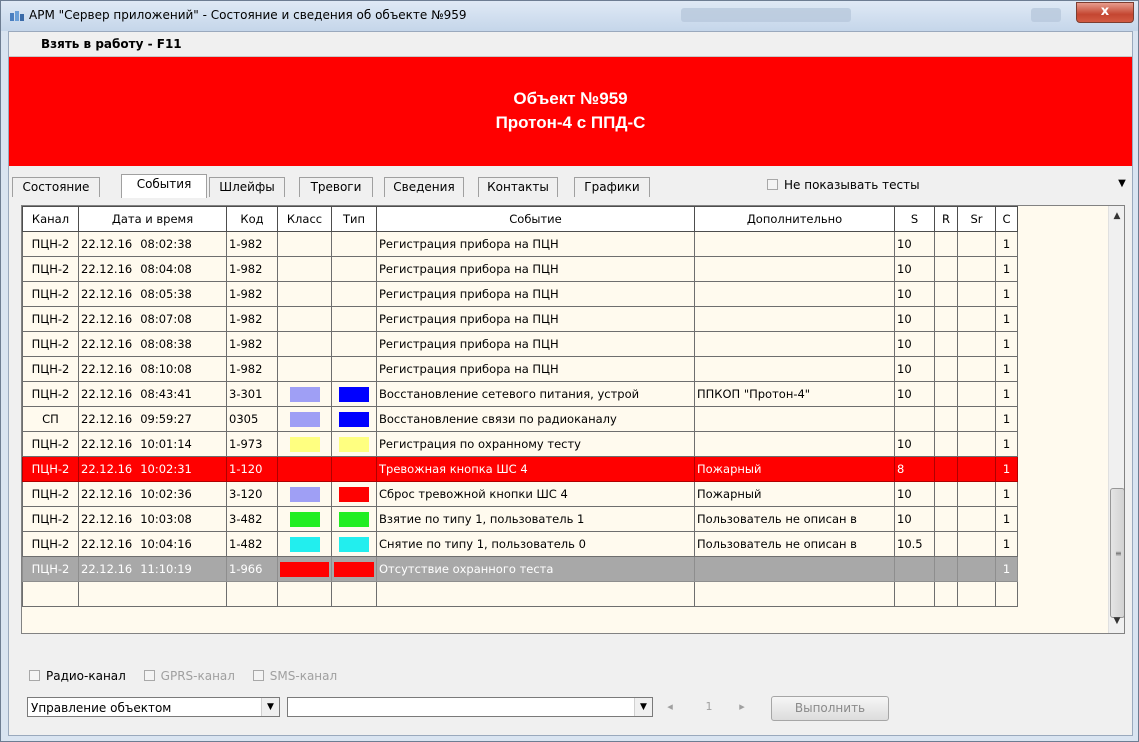  I want to click on action-select: Управление объектом ▼, so click(153, 707).